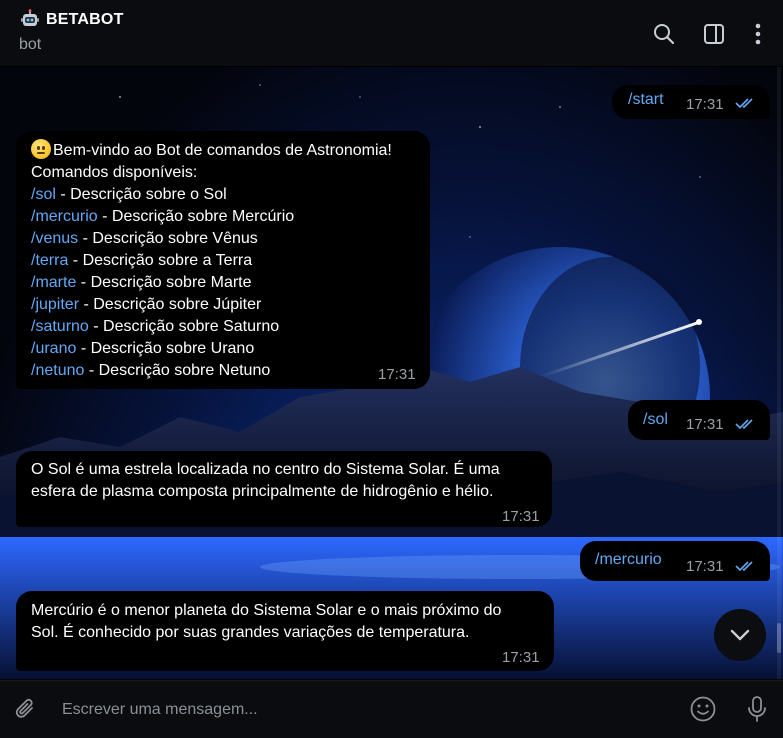 The height and width of the screenshot is (738, 783). What do you see at coordinates (163, 216) in the screenshot?
I see `command-line: /mercurio - Descrição sobre Mercúrio` at bounding box center [163, 216].